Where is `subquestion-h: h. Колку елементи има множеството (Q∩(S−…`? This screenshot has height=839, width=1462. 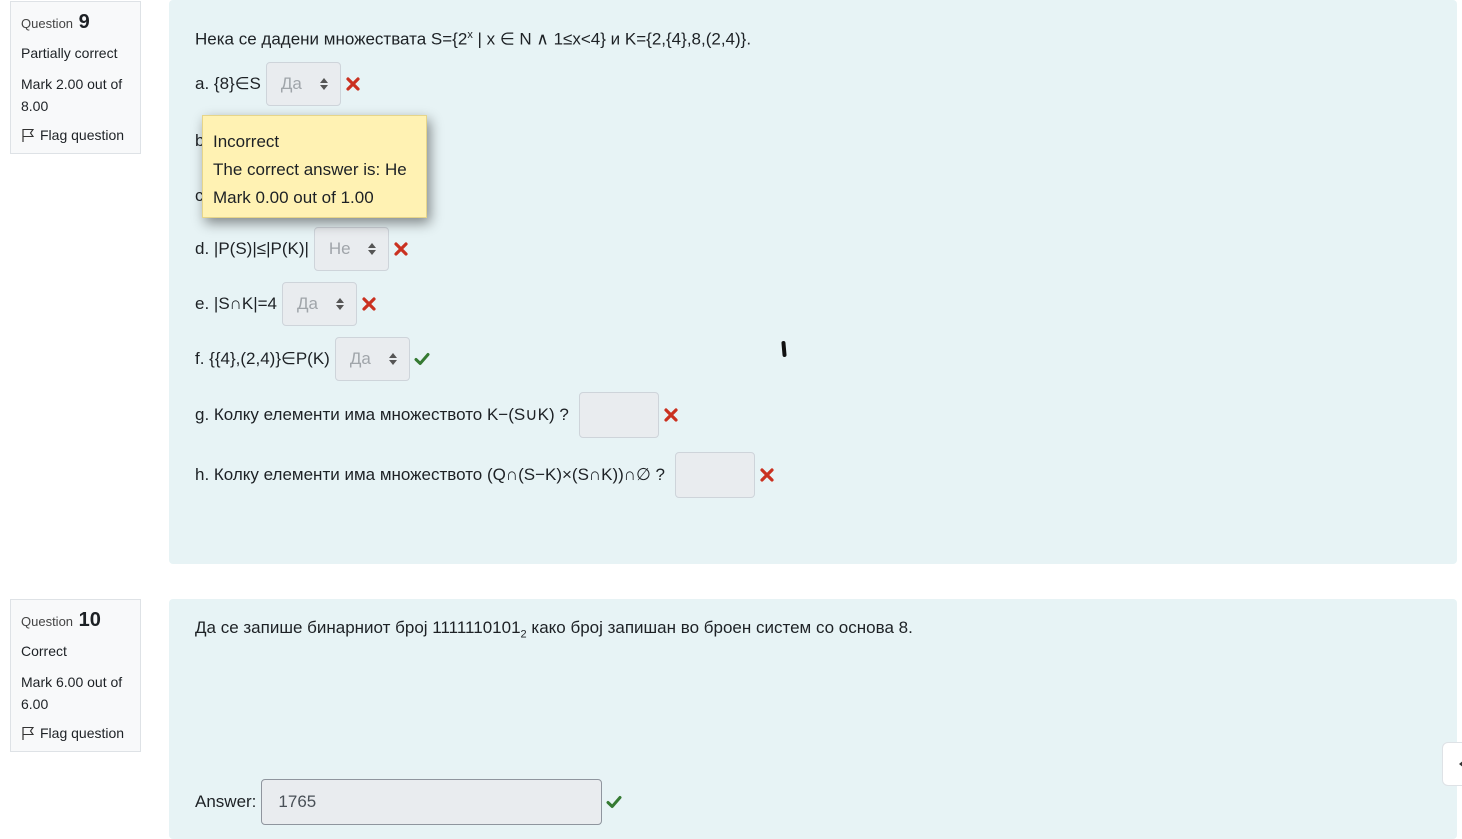 subquestion-h: h. Колку елементи има множеството (Q∩(S−… is located at coordinates (485, 475).